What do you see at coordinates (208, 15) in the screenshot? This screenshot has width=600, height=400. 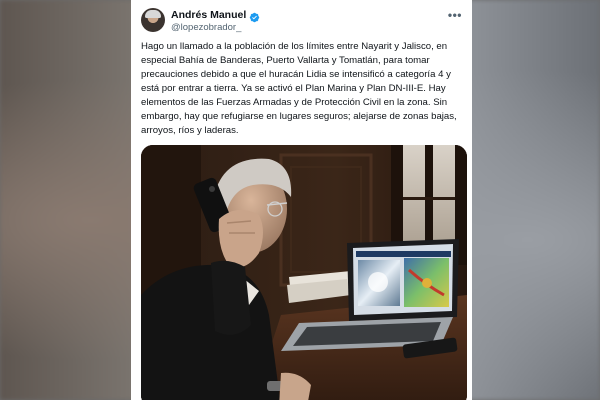 I see `author-display-name: Andrés Manuel` at bounding box center [208, 15].